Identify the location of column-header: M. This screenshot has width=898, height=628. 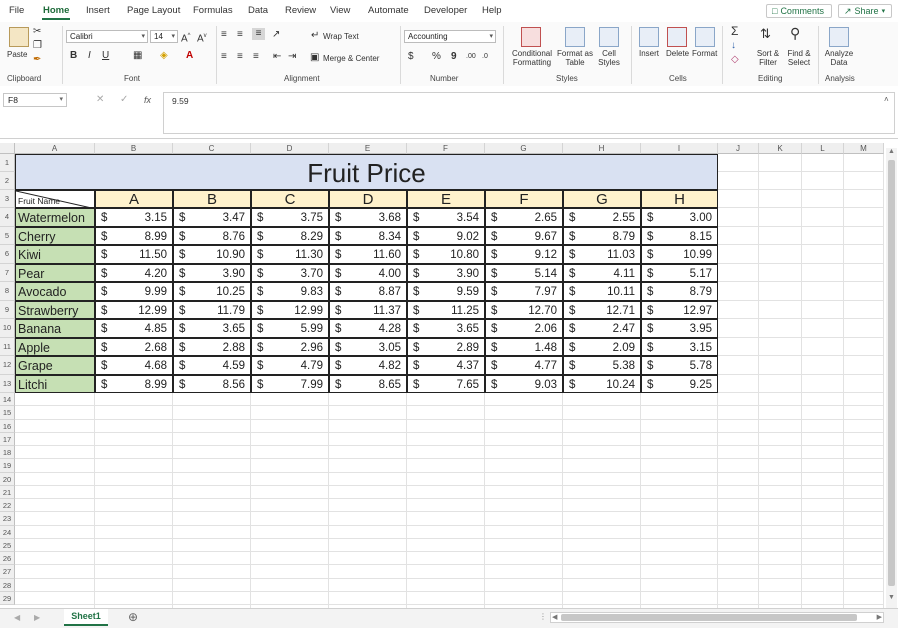
(864, 148).